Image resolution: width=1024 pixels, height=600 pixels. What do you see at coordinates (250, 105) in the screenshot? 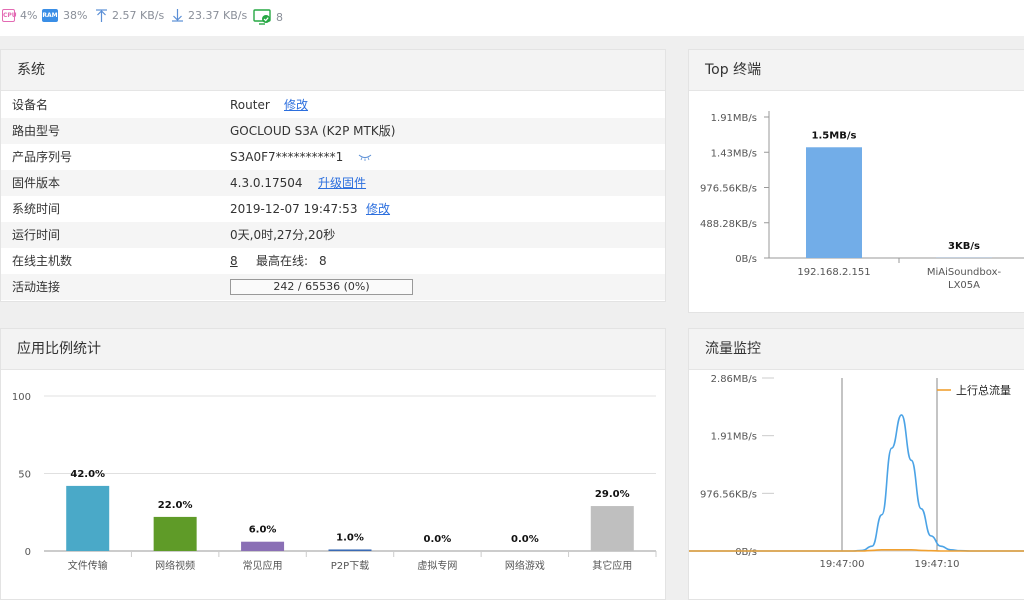
I see `device-name-value: Router` at bounding box center [250, 105].